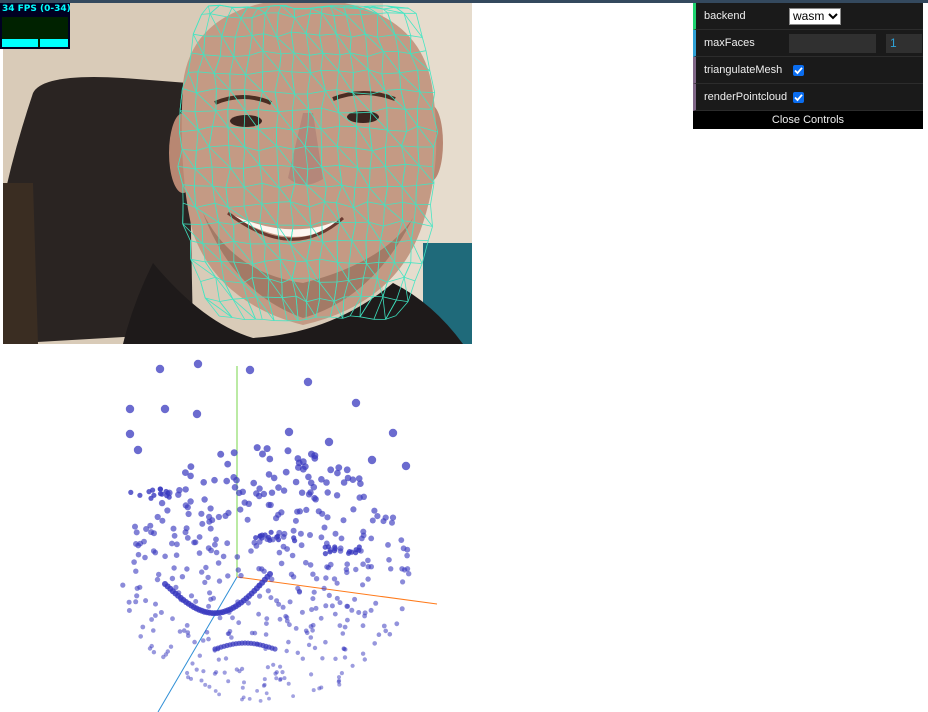 Image resolution: width=928 pixels, height=712 pixels. Describe the element at coordinates (815, 16) in the screenshot. I see `backend-select: wasm` at that location.